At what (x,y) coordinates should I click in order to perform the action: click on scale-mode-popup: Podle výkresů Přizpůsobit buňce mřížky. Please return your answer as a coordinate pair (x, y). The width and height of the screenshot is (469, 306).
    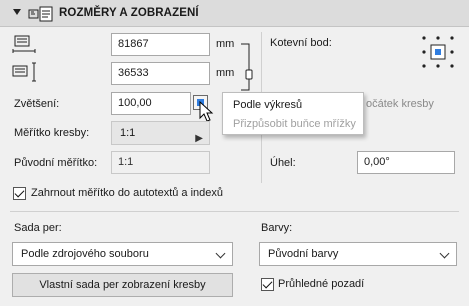
    Looking at the image, I should click on (293, 113).